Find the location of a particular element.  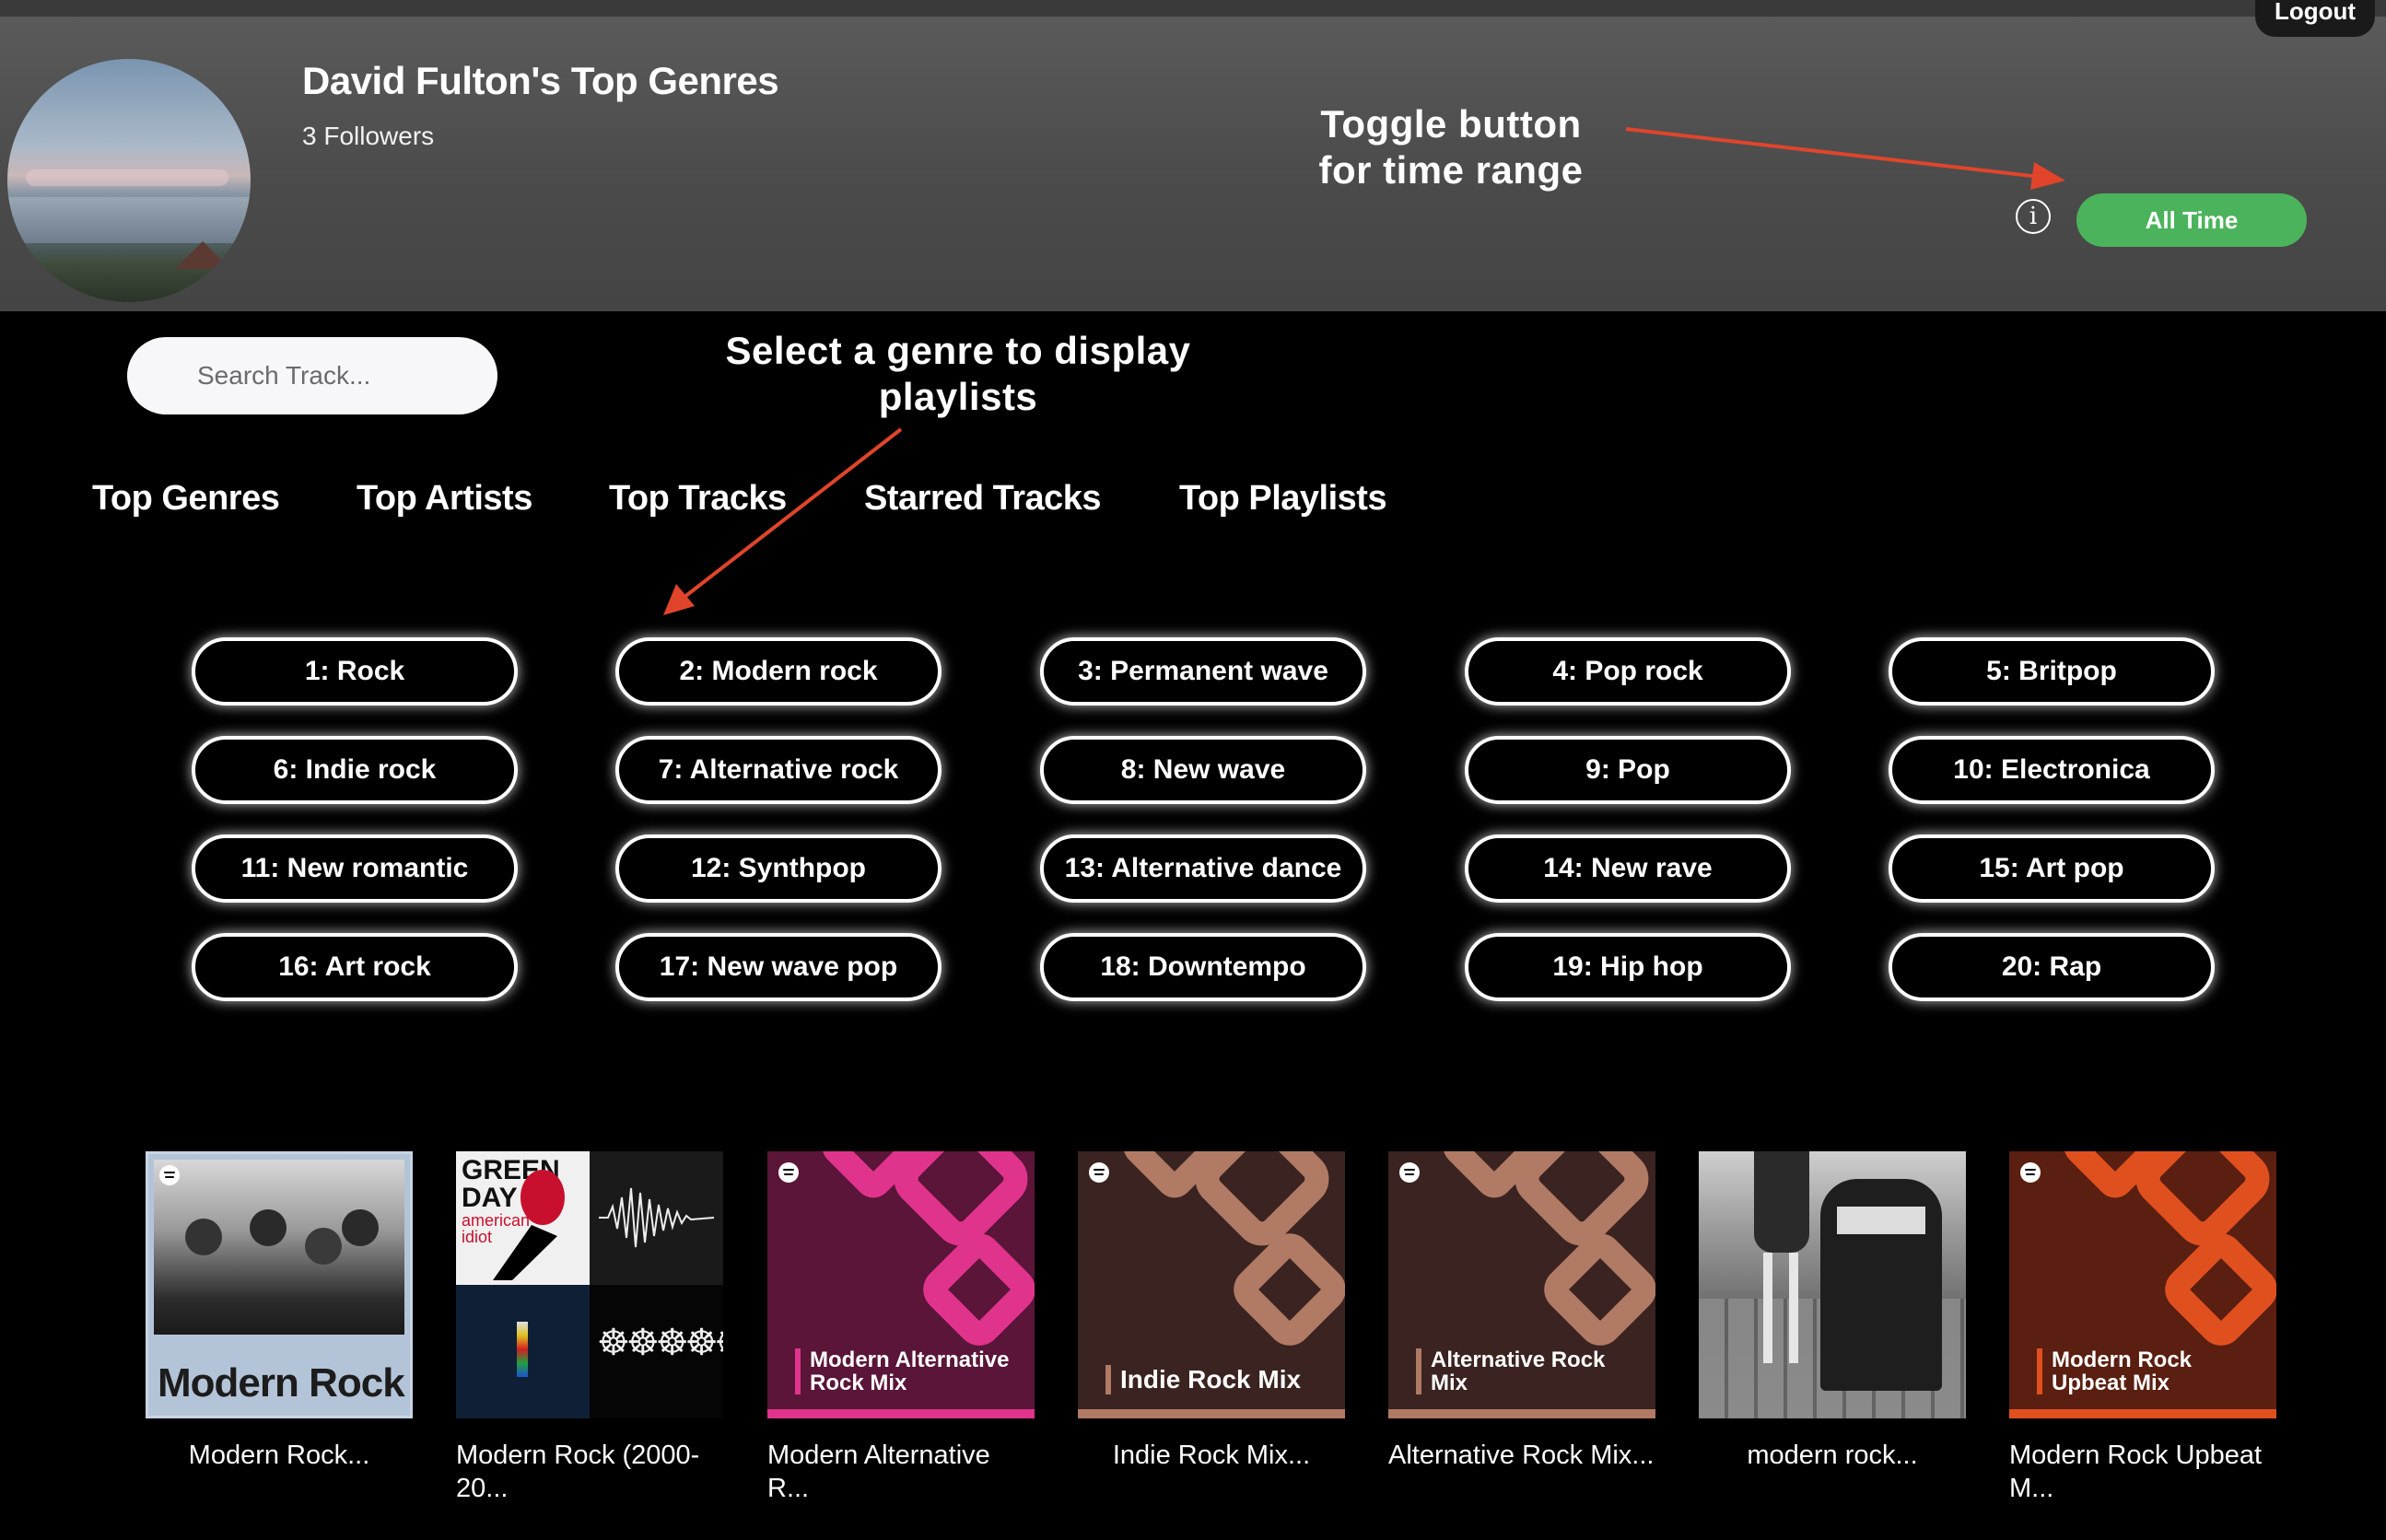

cover-title: Modern Alternative Rock Mix is located at coordinates (902, 1371).